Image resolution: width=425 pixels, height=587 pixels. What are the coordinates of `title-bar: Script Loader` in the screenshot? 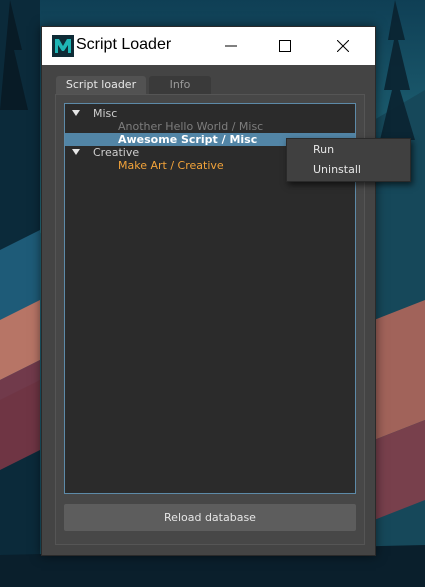 It's located at (208, 46).